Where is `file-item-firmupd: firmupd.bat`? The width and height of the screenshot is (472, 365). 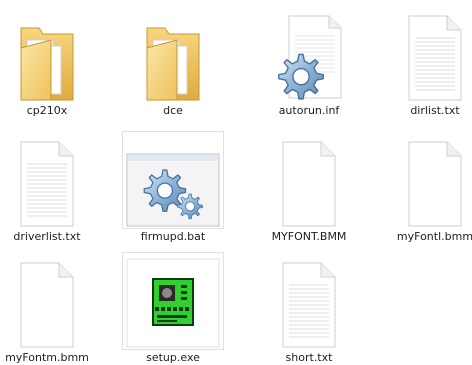
file-item-firmupd: firmupd.bat is located at coordinates (173, 185).